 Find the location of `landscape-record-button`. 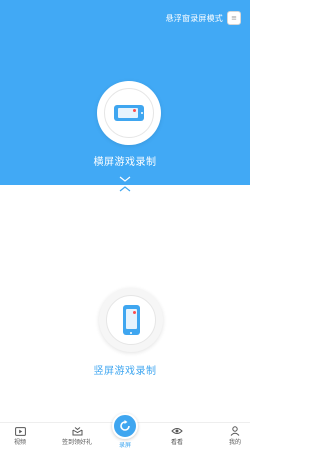

landscape-record-button is located at coordinates (129, 113).